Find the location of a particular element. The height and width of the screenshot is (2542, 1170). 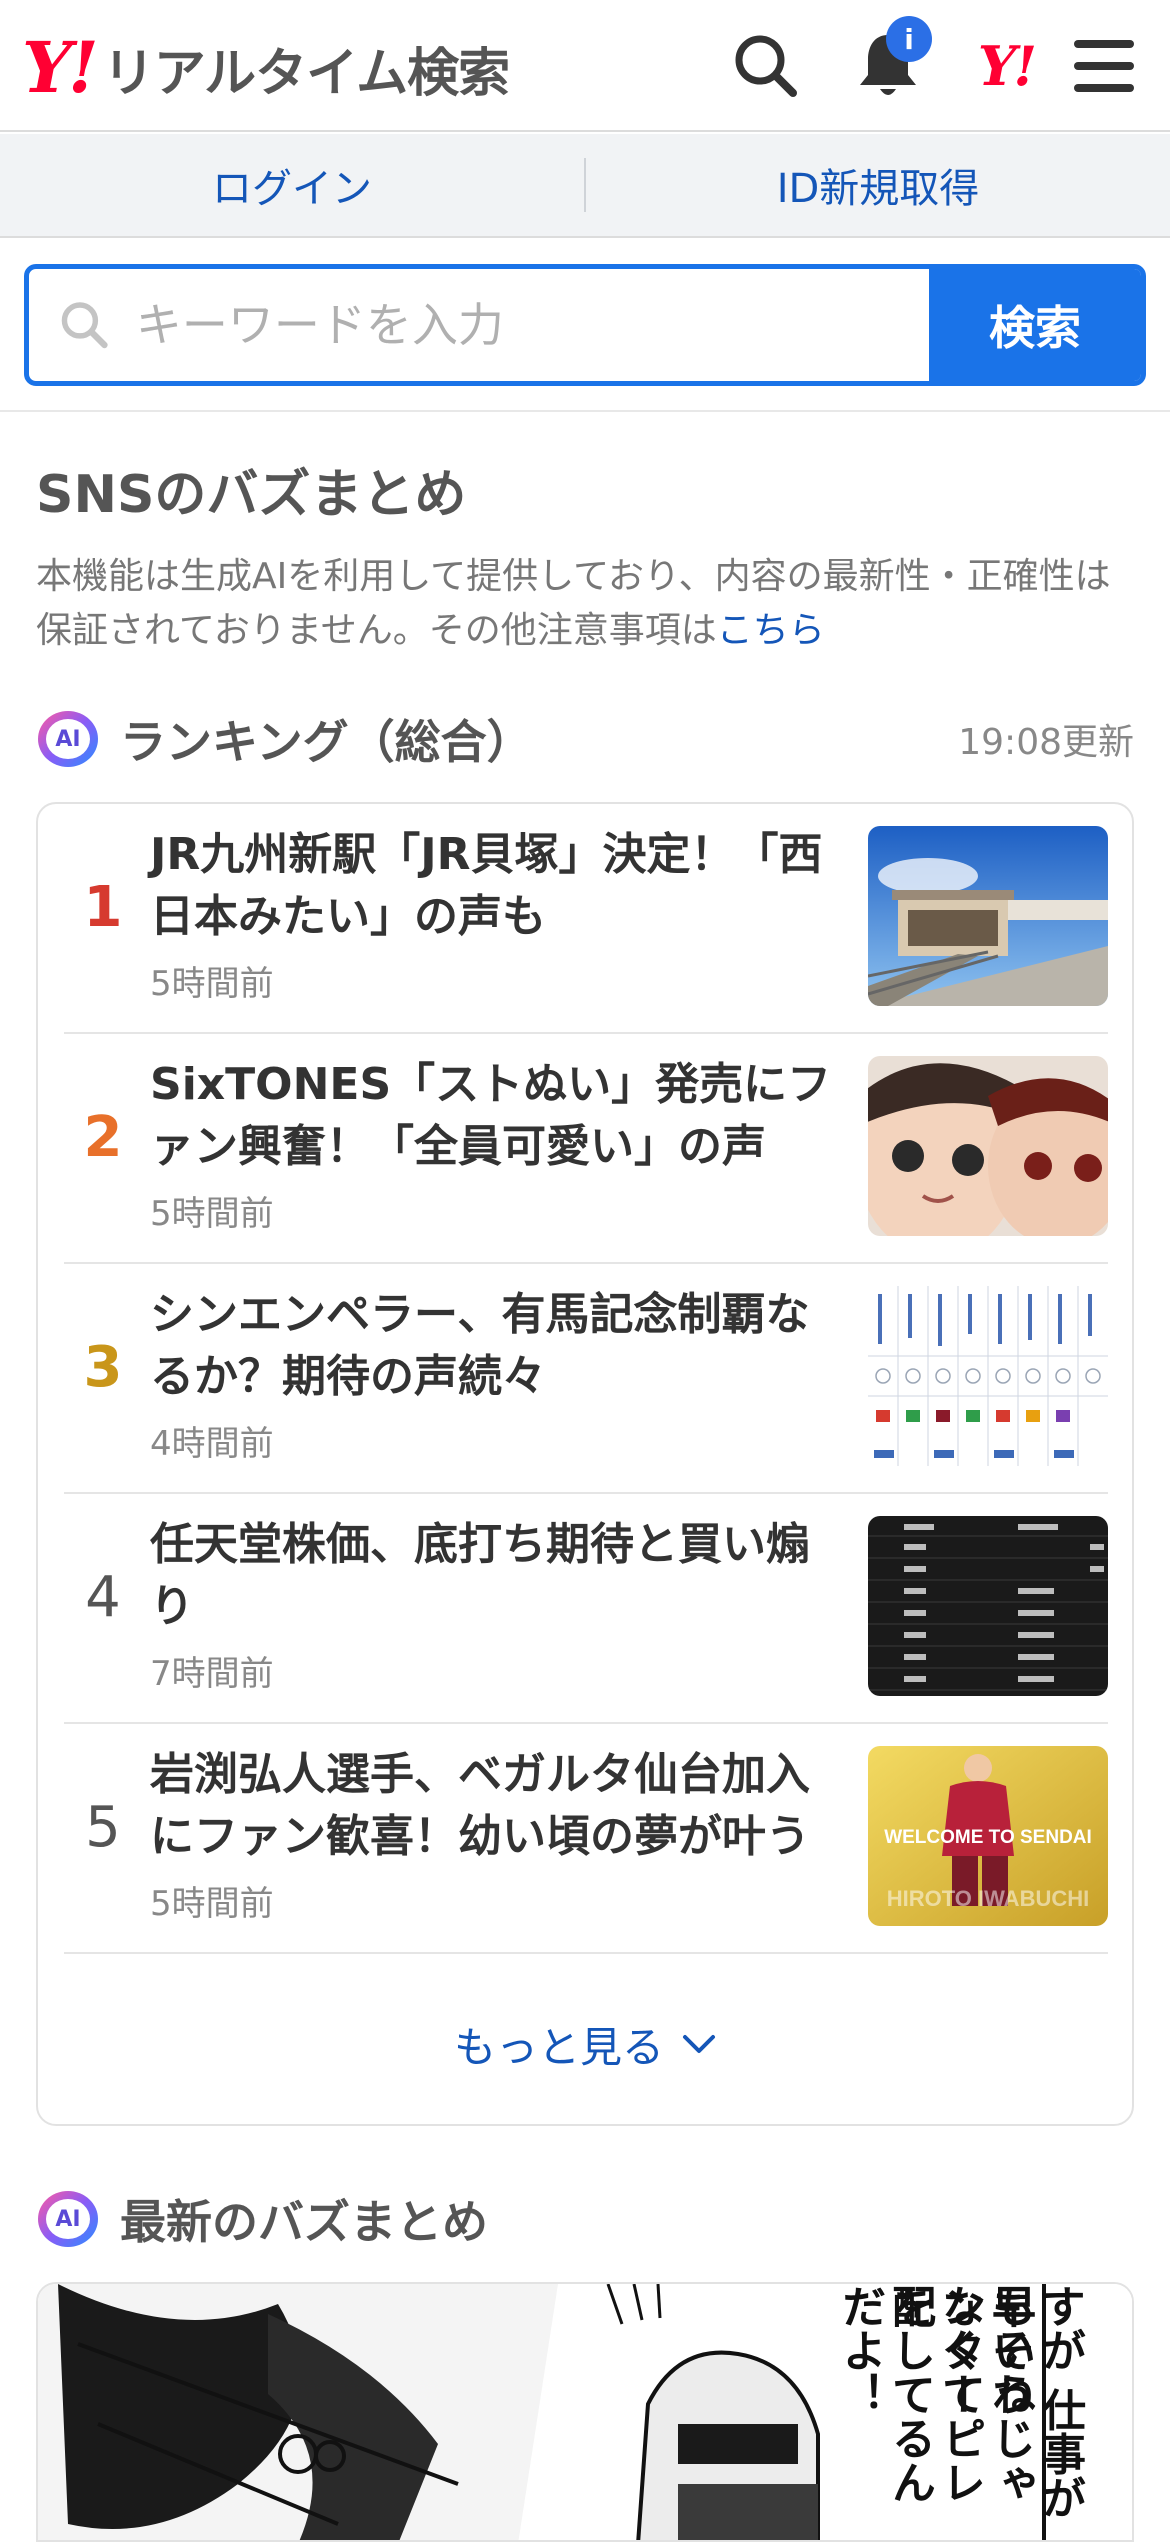

search-field-icon is located at coordinates (84, 325).